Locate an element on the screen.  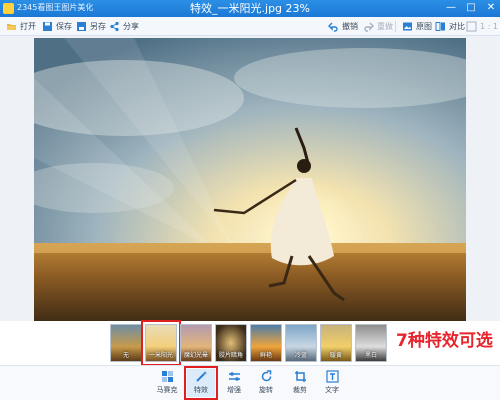
filter-label: 冷蓝 is located at coordinates (300, 355).